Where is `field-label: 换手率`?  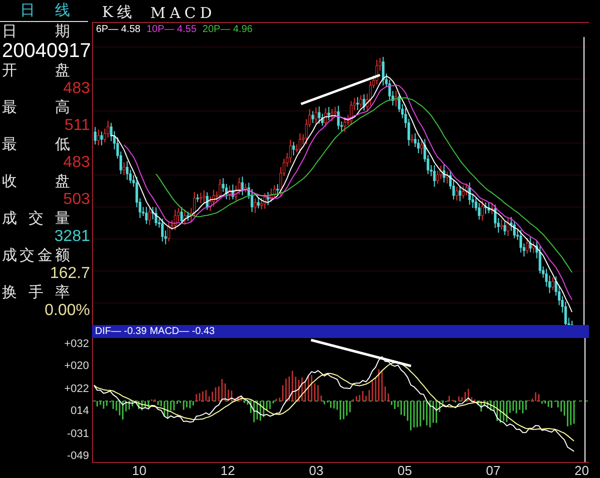 field-label: 换手率 is located at coordinates (36, 292).